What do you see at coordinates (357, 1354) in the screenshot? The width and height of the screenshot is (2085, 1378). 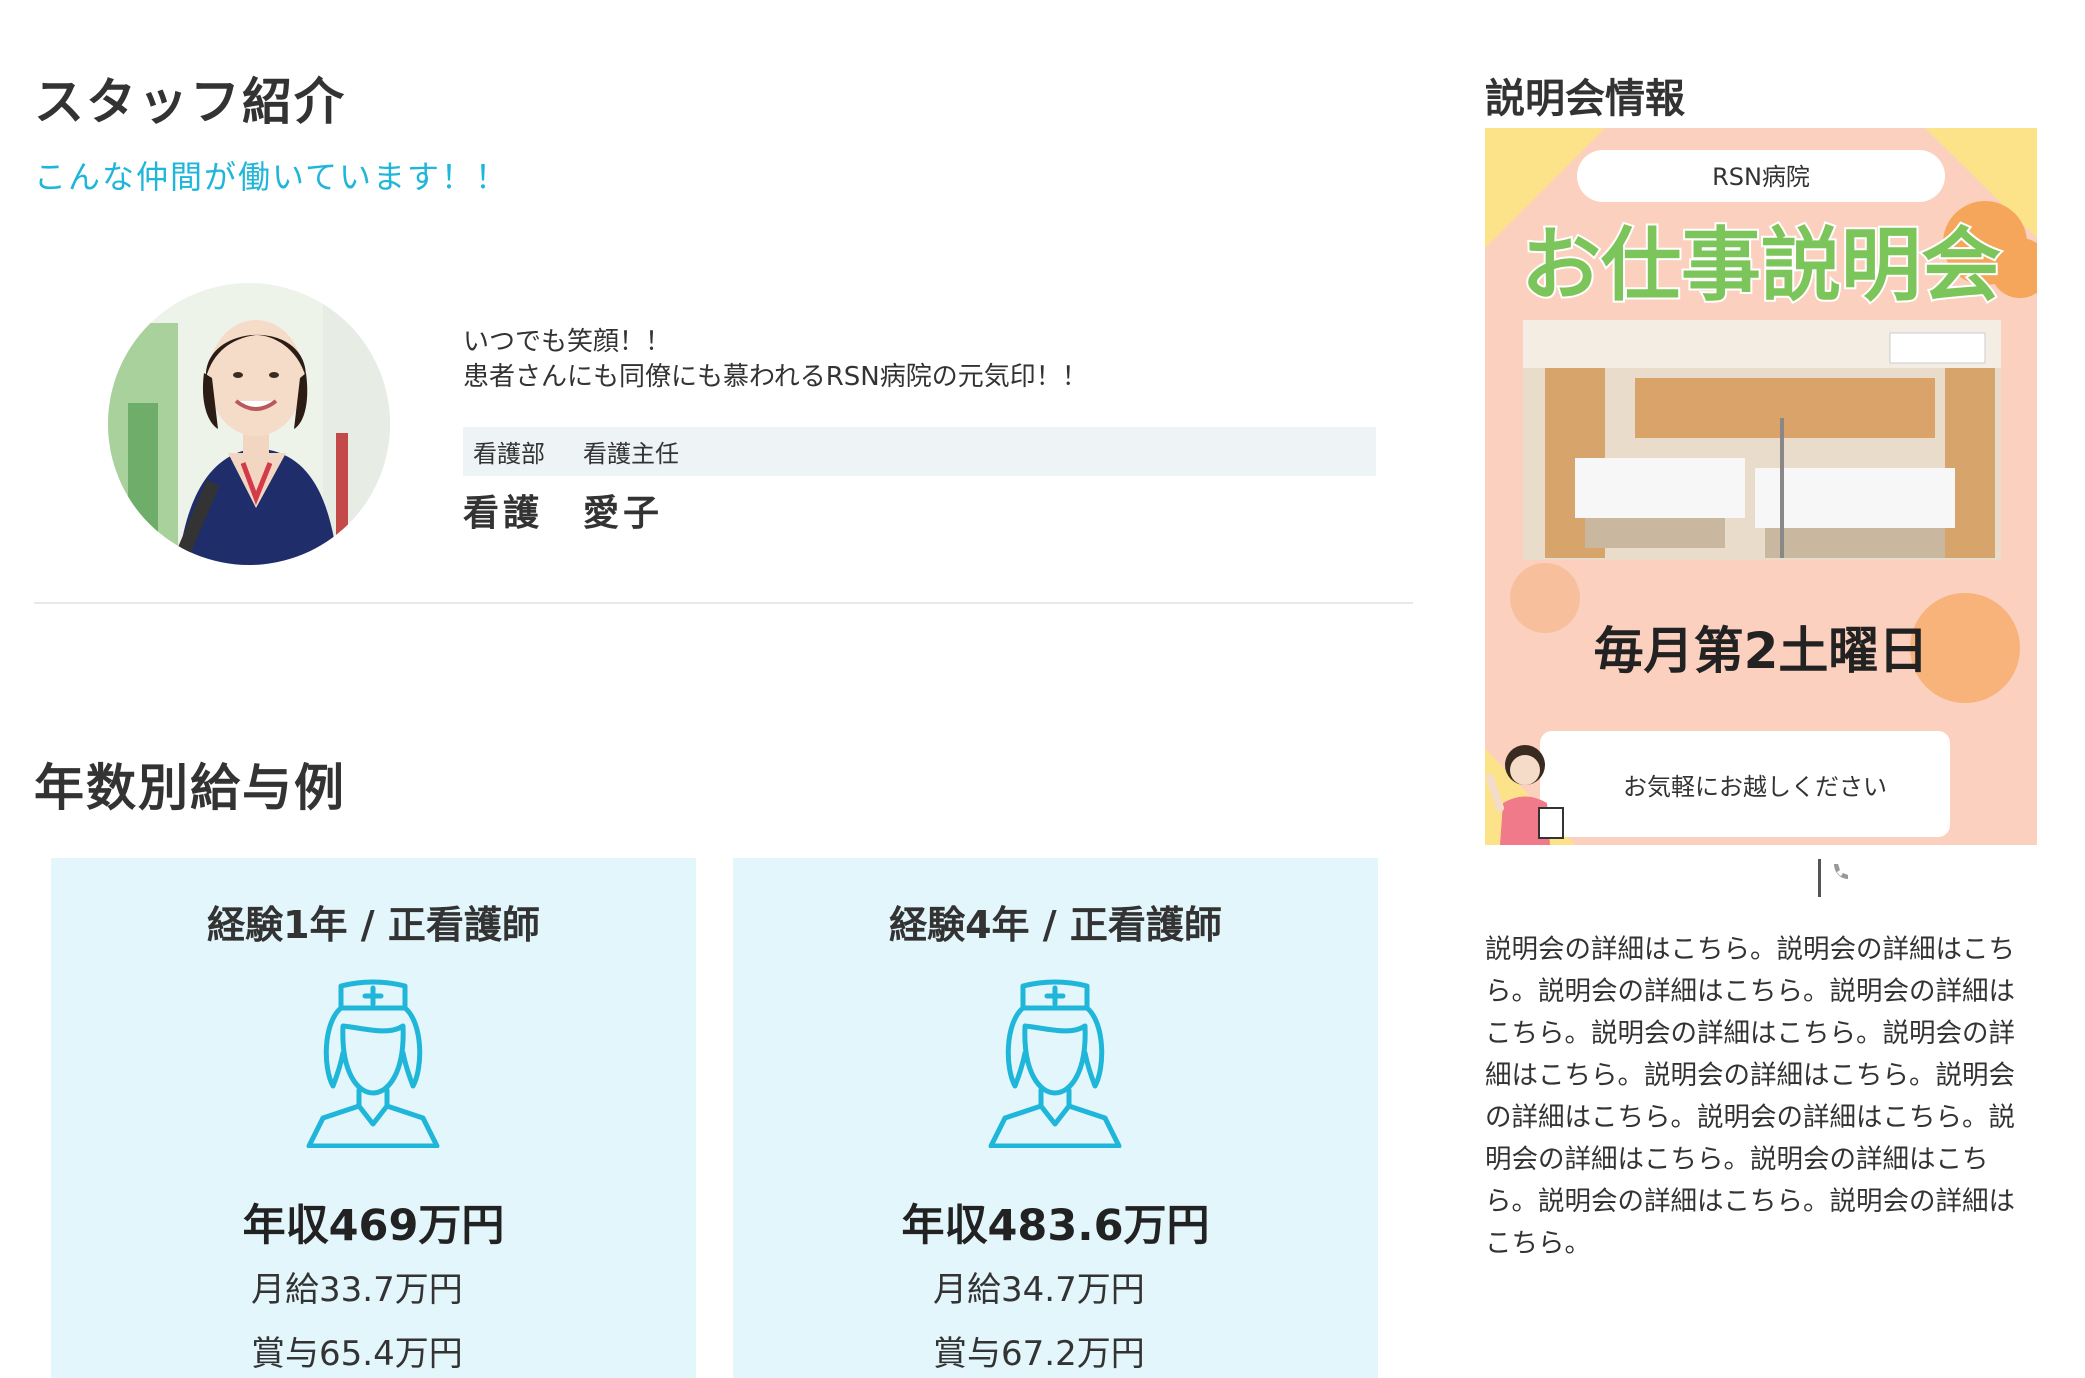 I see `salary-card-bonus: 賞与65.4万円` at bounding box center [357, 1354].